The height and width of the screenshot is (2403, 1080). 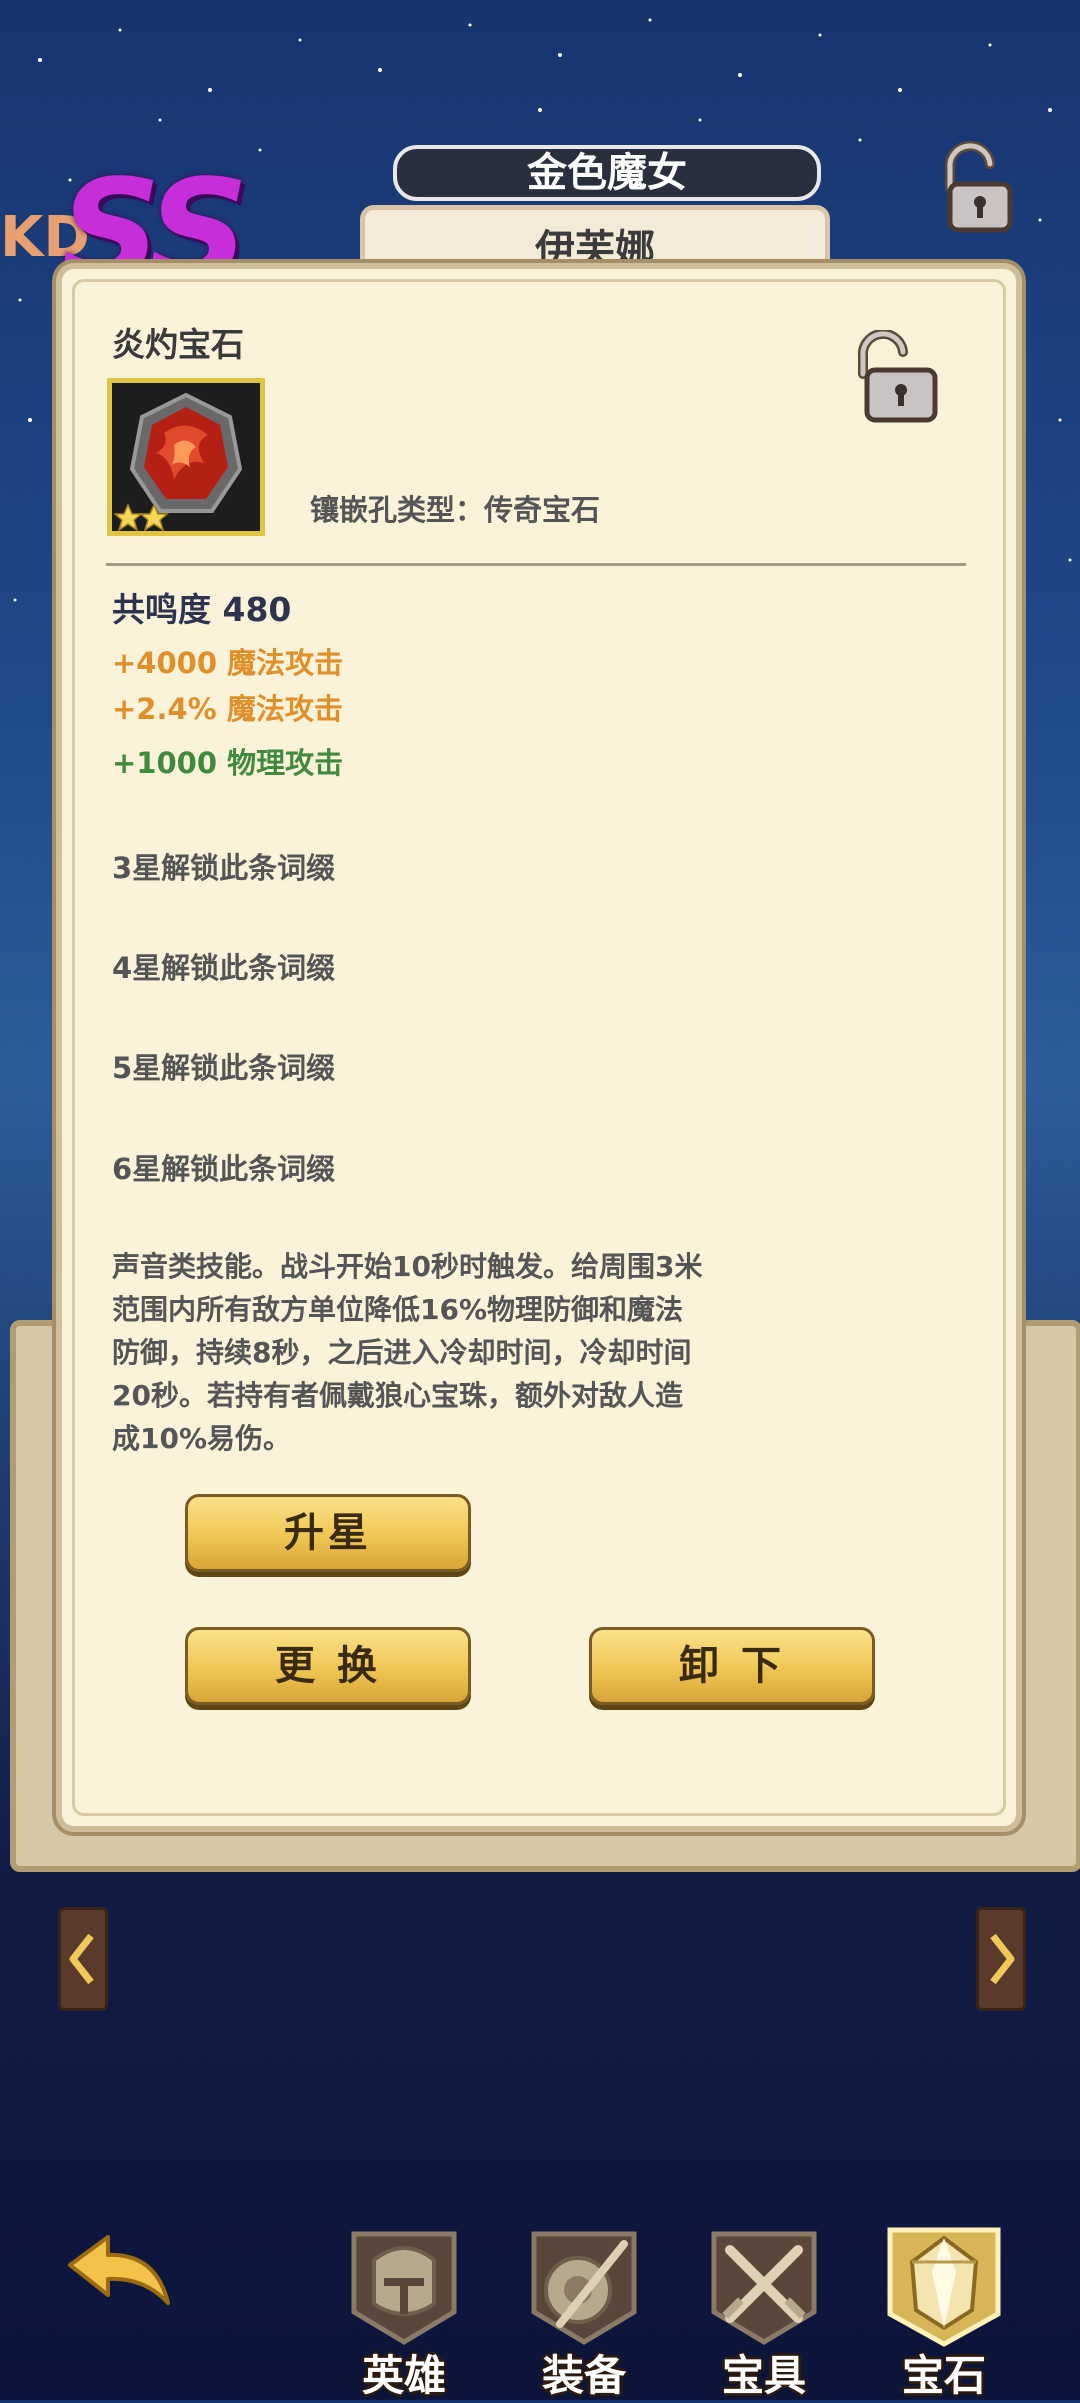 I want to click on gem-name: 炎灼宝石, so click(x=178, y=344).